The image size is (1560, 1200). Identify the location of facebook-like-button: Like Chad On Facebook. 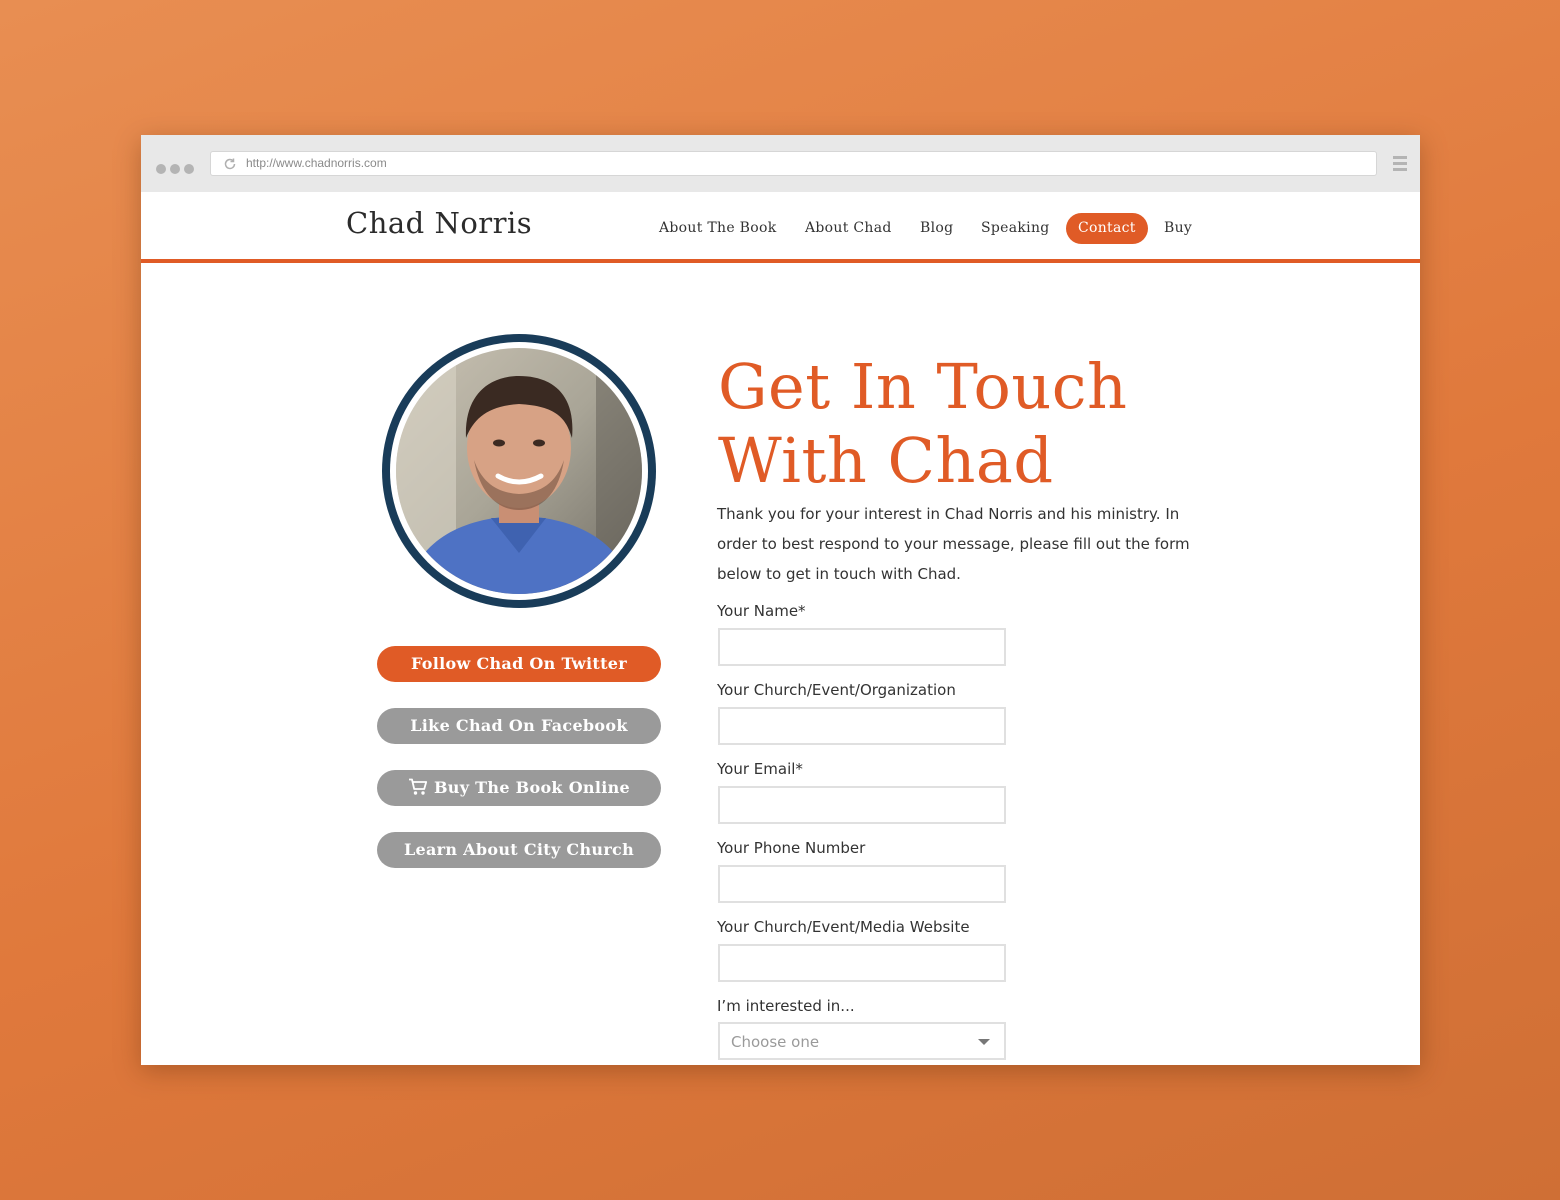
(519, 726).